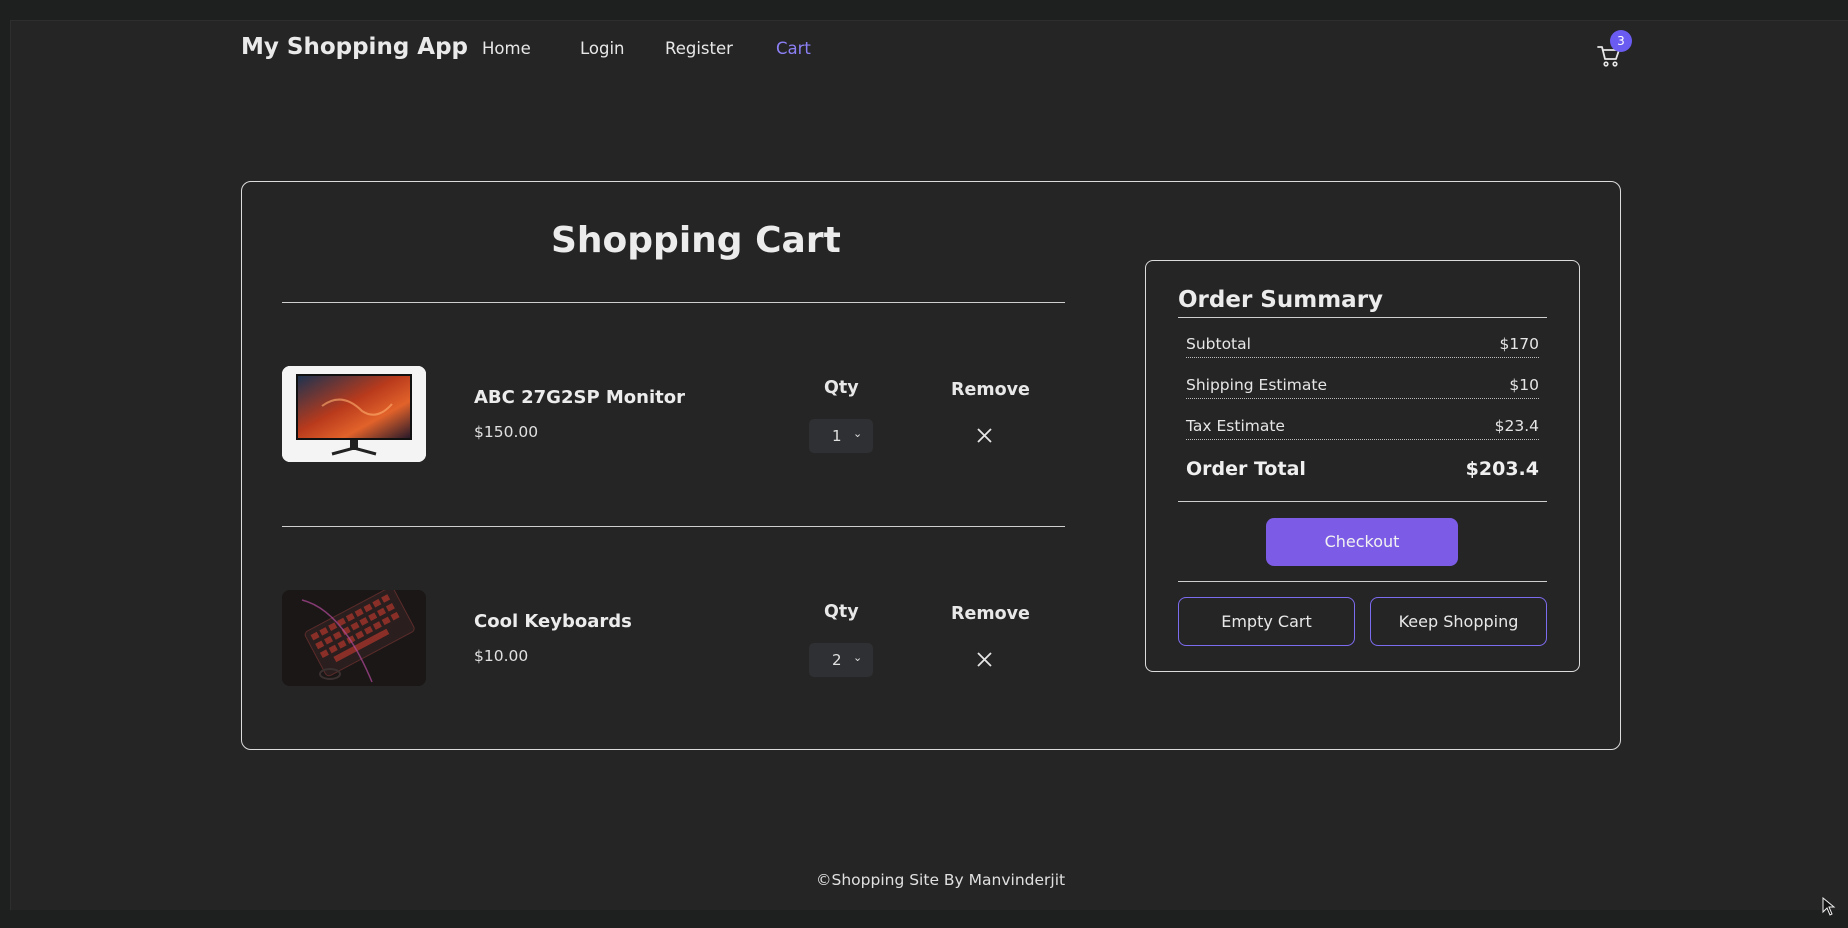 The width and height of the screenshot is (1848, 928). What do you see at coordinates (837, 660) in the screenshot?
I see `quantity-value: 2` at bounding box center [837, 660].